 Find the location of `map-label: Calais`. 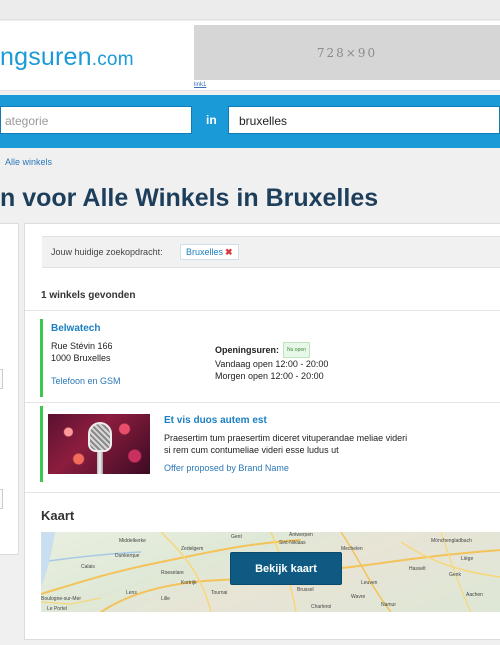

map-label: Calais is located at coordinates (88, 567).